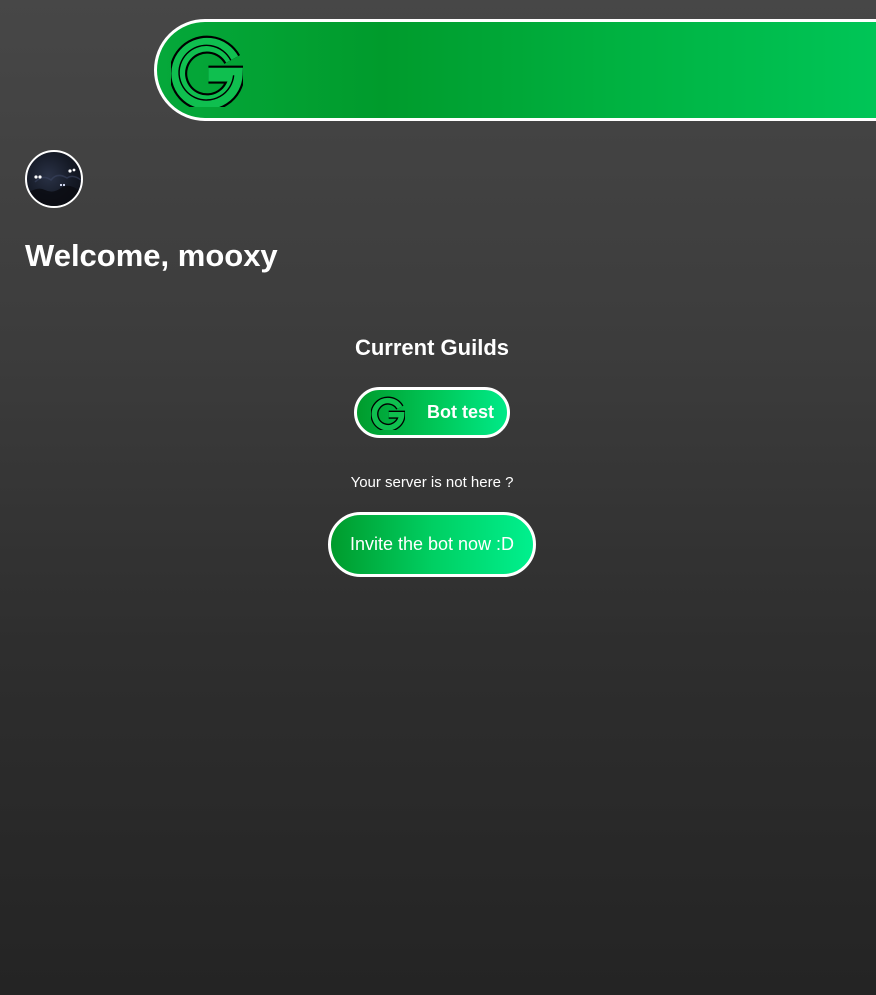  I want to click on invite-bot-button: Invite the bot now :D, so click(432, 544).